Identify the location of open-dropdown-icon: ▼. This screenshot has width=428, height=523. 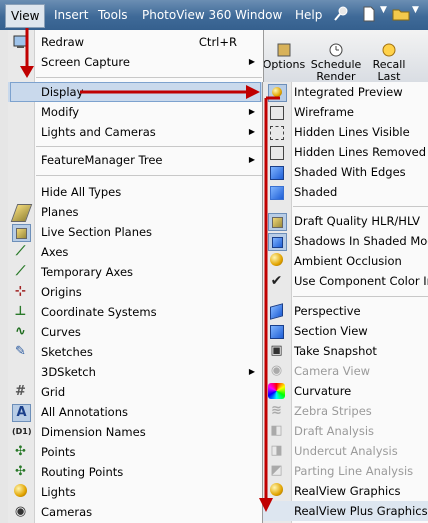
(415, 10).